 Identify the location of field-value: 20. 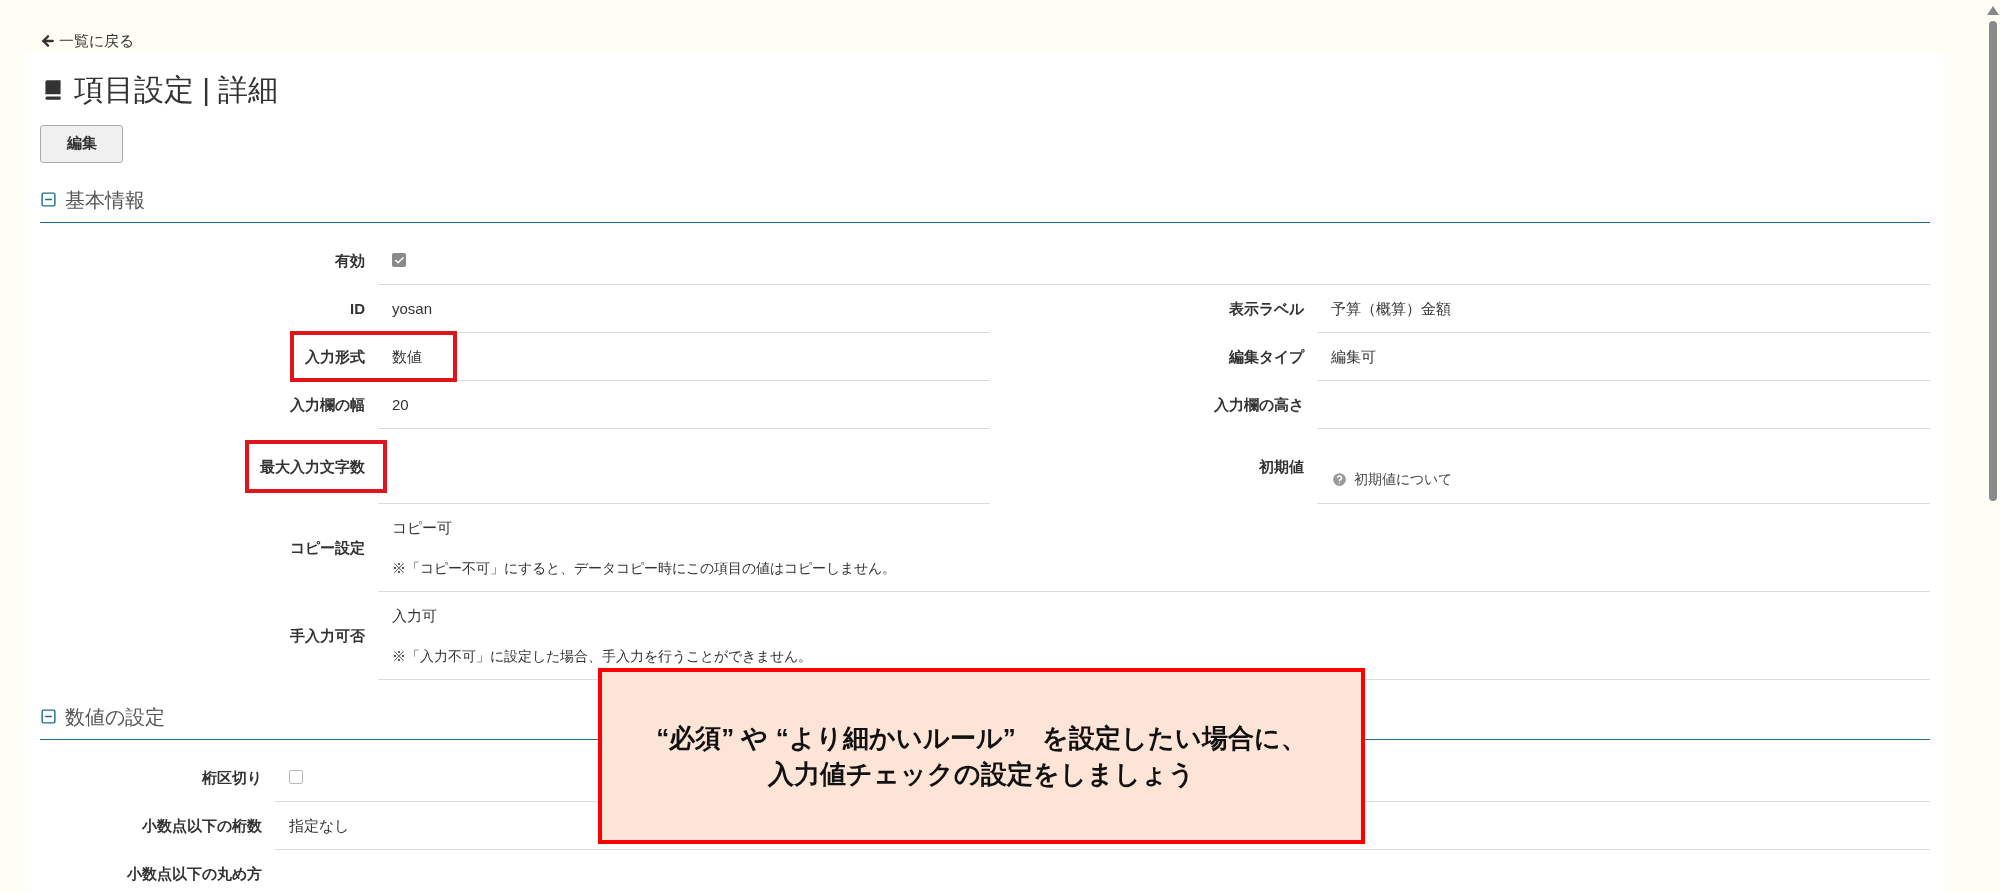
(400, 404).